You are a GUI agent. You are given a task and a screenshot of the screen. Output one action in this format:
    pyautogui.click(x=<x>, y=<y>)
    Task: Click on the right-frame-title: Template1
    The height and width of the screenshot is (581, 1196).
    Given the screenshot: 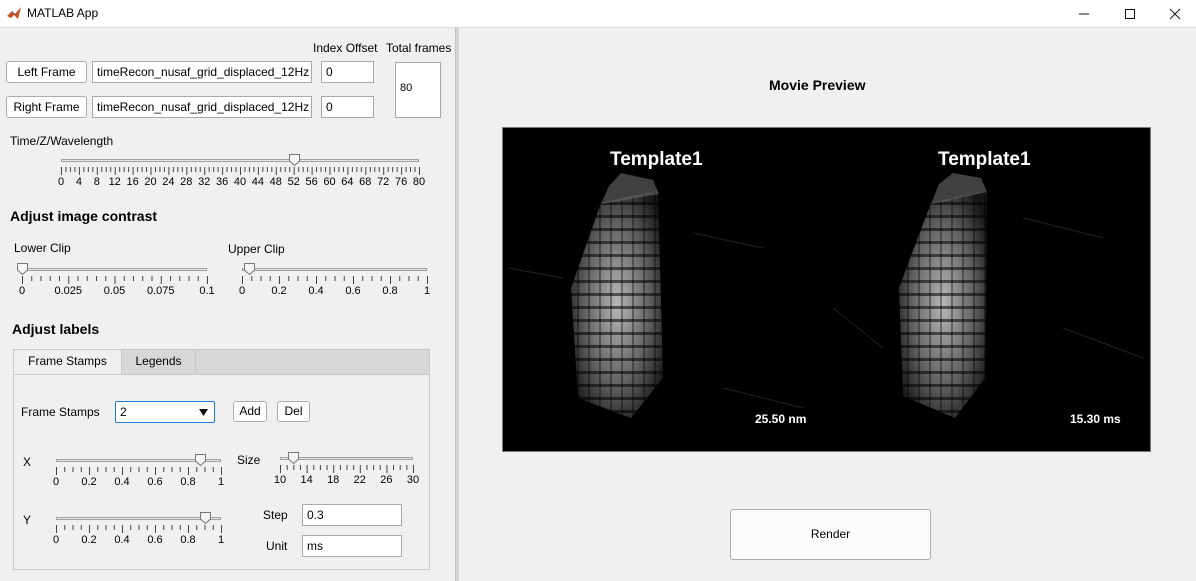 What is the action you would take?
    pyautogui.click(x=984, y=159)
    